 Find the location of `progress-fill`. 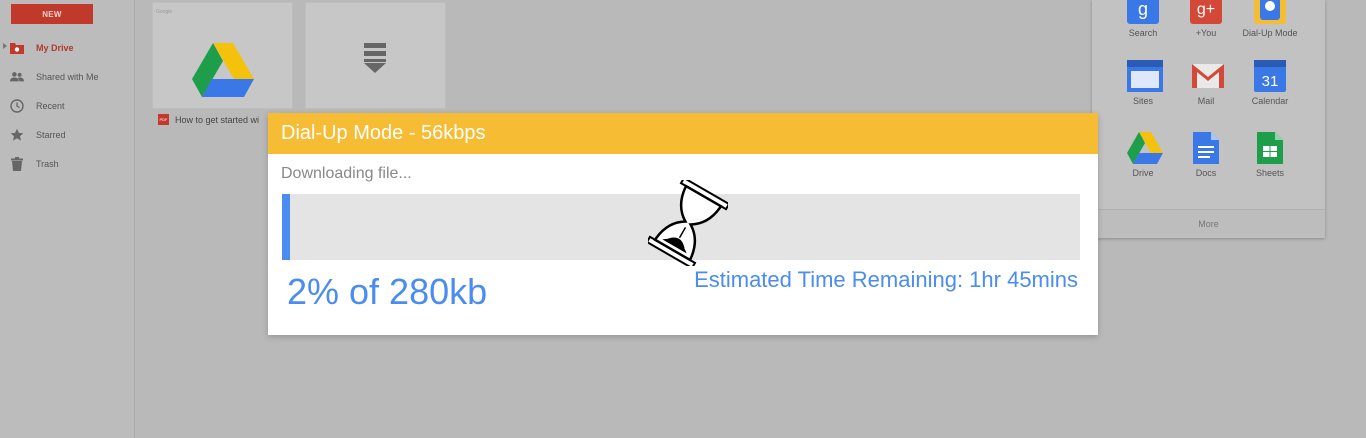

progress-fill is located at coordinates (286, 227).